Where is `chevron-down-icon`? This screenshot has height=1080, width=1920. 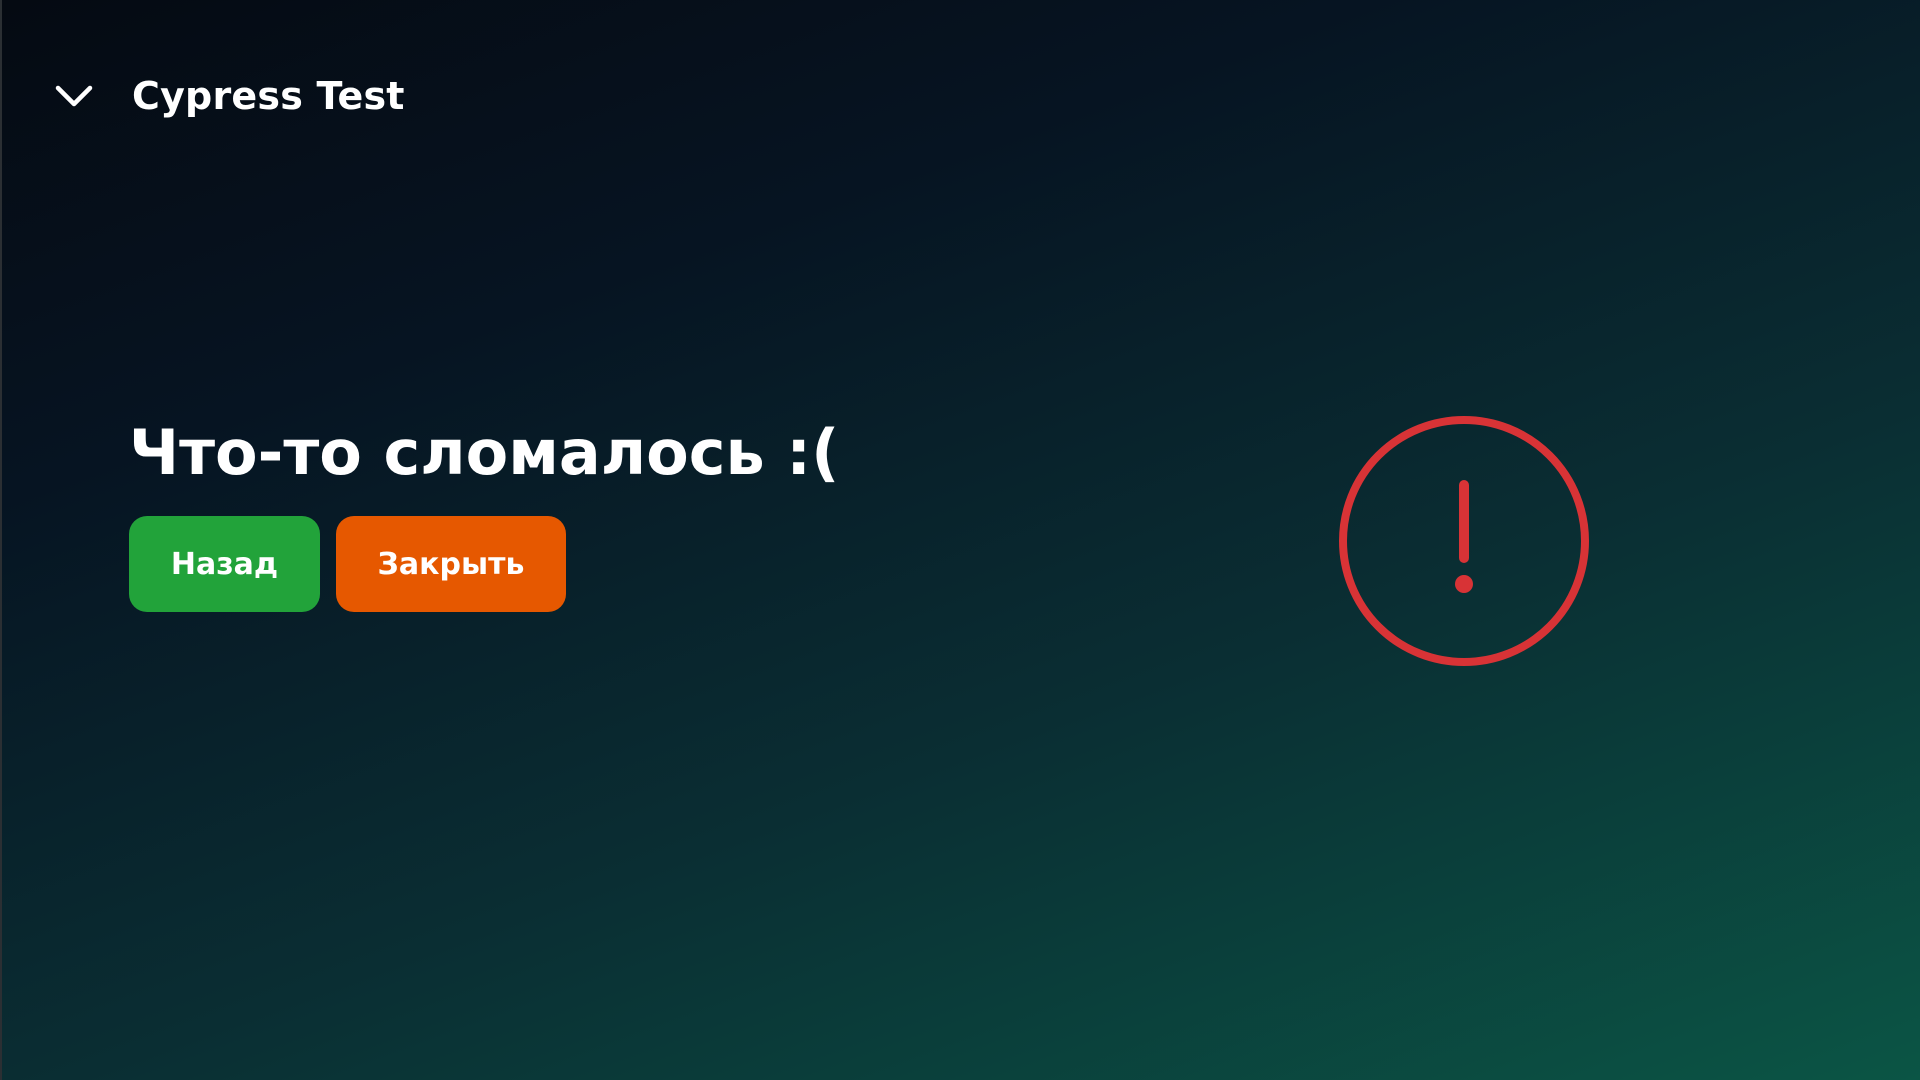 chevron-down-icon is located at coordinates (74, 96).